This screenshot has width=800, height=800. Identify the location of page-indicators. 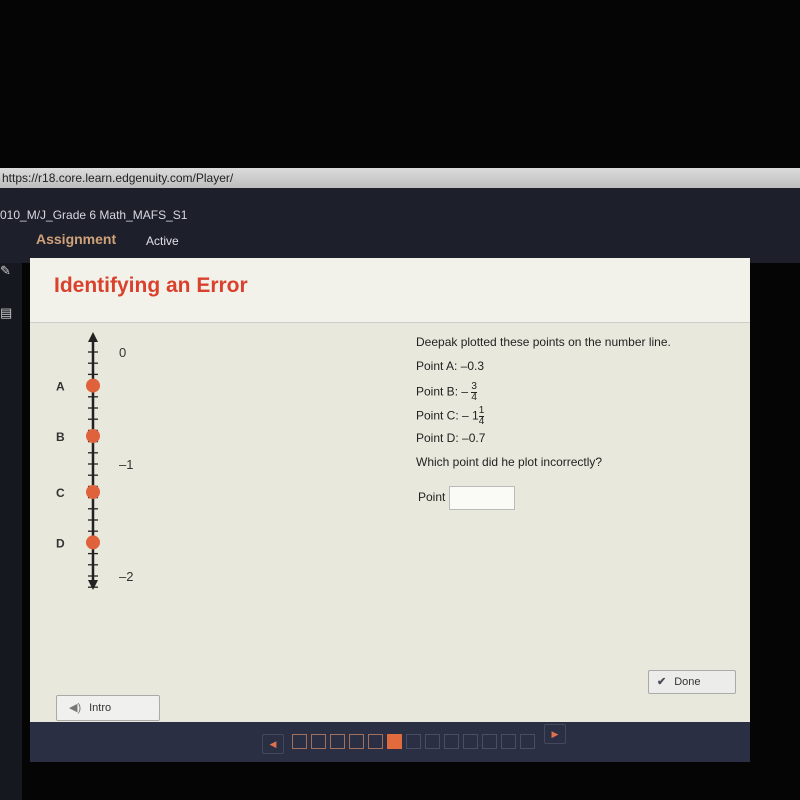
(413, 741).